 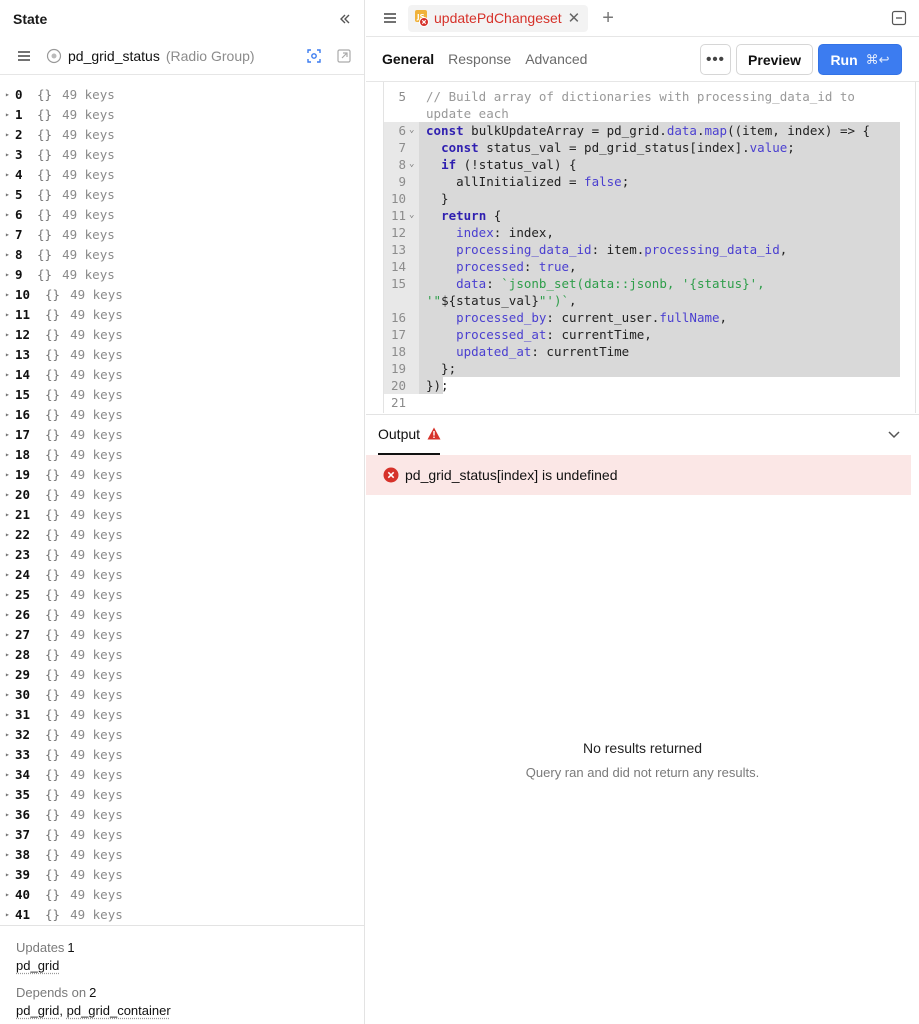 I want to click on state-row: ▸ 9 {} 49 keys, so click(x=182, y=274).